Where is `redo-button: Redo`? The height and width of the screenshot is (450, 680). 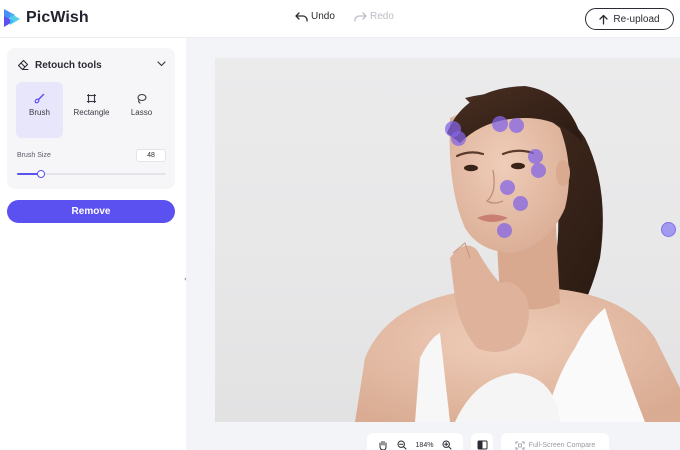
redo-button: Redo is located at coordinates (374, 16).